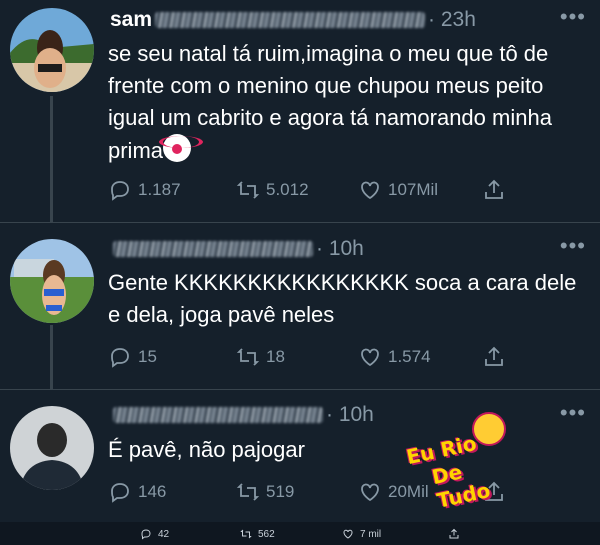 This screenshot has width=600, height=545. Describe the element at coordinates (300, 533) in the screenshot. I see `underlying-tweet-actions: 42 562 7 mil` at that location.